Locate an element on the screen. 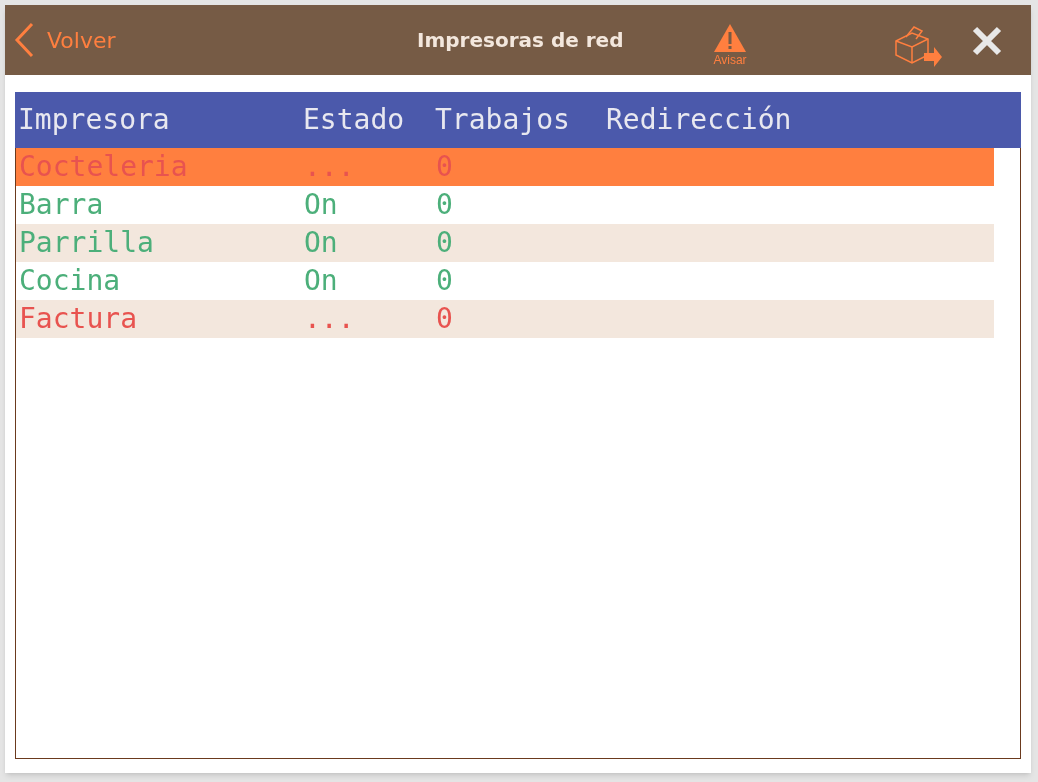 Image resolution: width=1038 pixels, height=782 pixels. table-cell: Parrilla is located at coordinates (86, 242).